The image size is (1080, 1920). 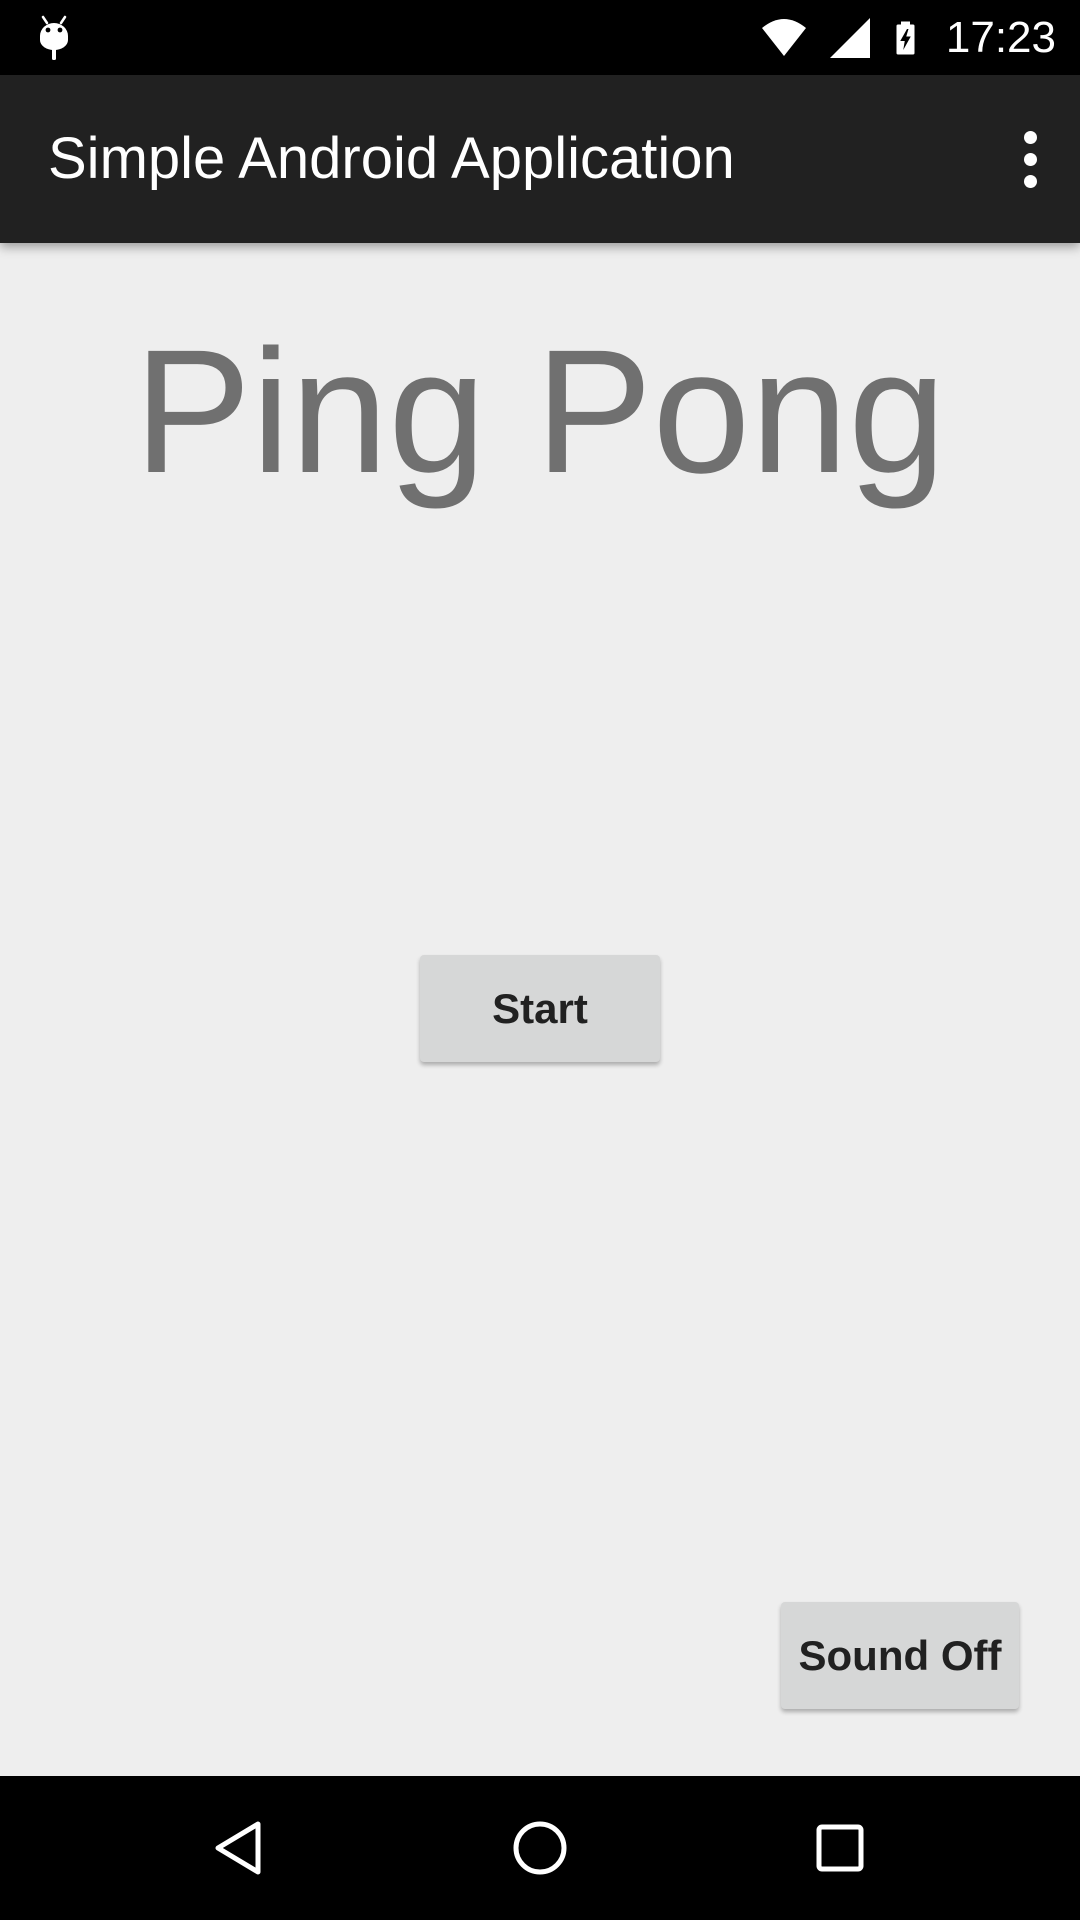 I want to click on back-button, so click(x=240, y=1848).